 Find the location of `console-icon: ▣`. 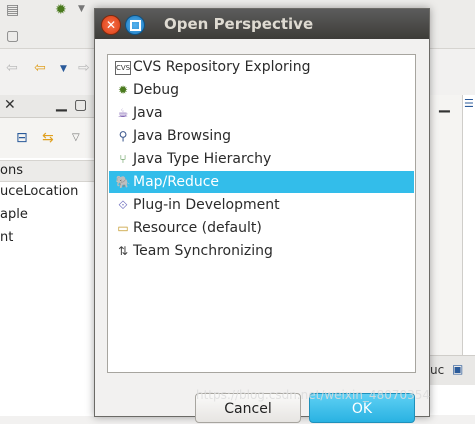

console-icon: ▣ is located at coordinates (458, 369).